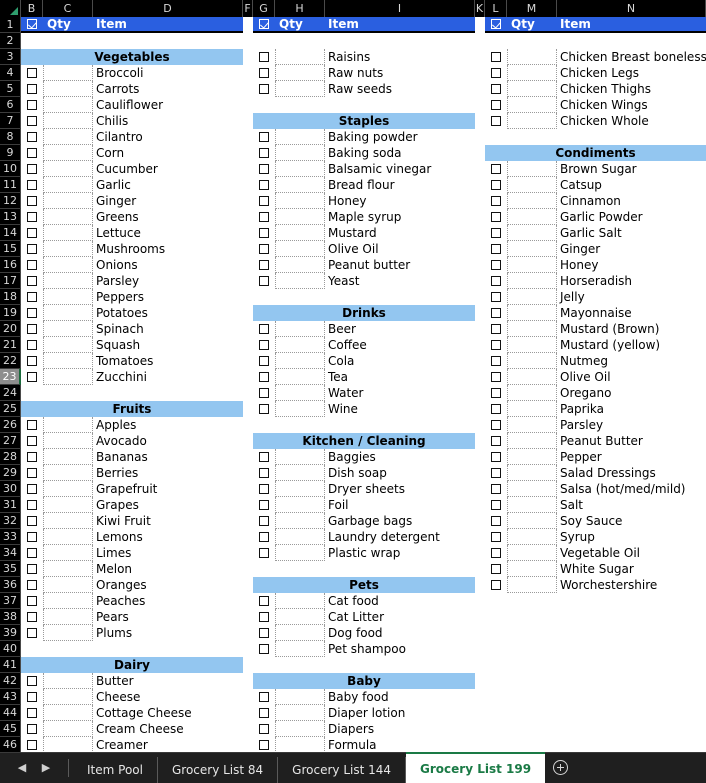 The height and width of the screenshot is (783, 706). What do you see at coordinates (10, 521) in the screenshot?
I see `row-header-32: 32` at bounding box center [10, 521].